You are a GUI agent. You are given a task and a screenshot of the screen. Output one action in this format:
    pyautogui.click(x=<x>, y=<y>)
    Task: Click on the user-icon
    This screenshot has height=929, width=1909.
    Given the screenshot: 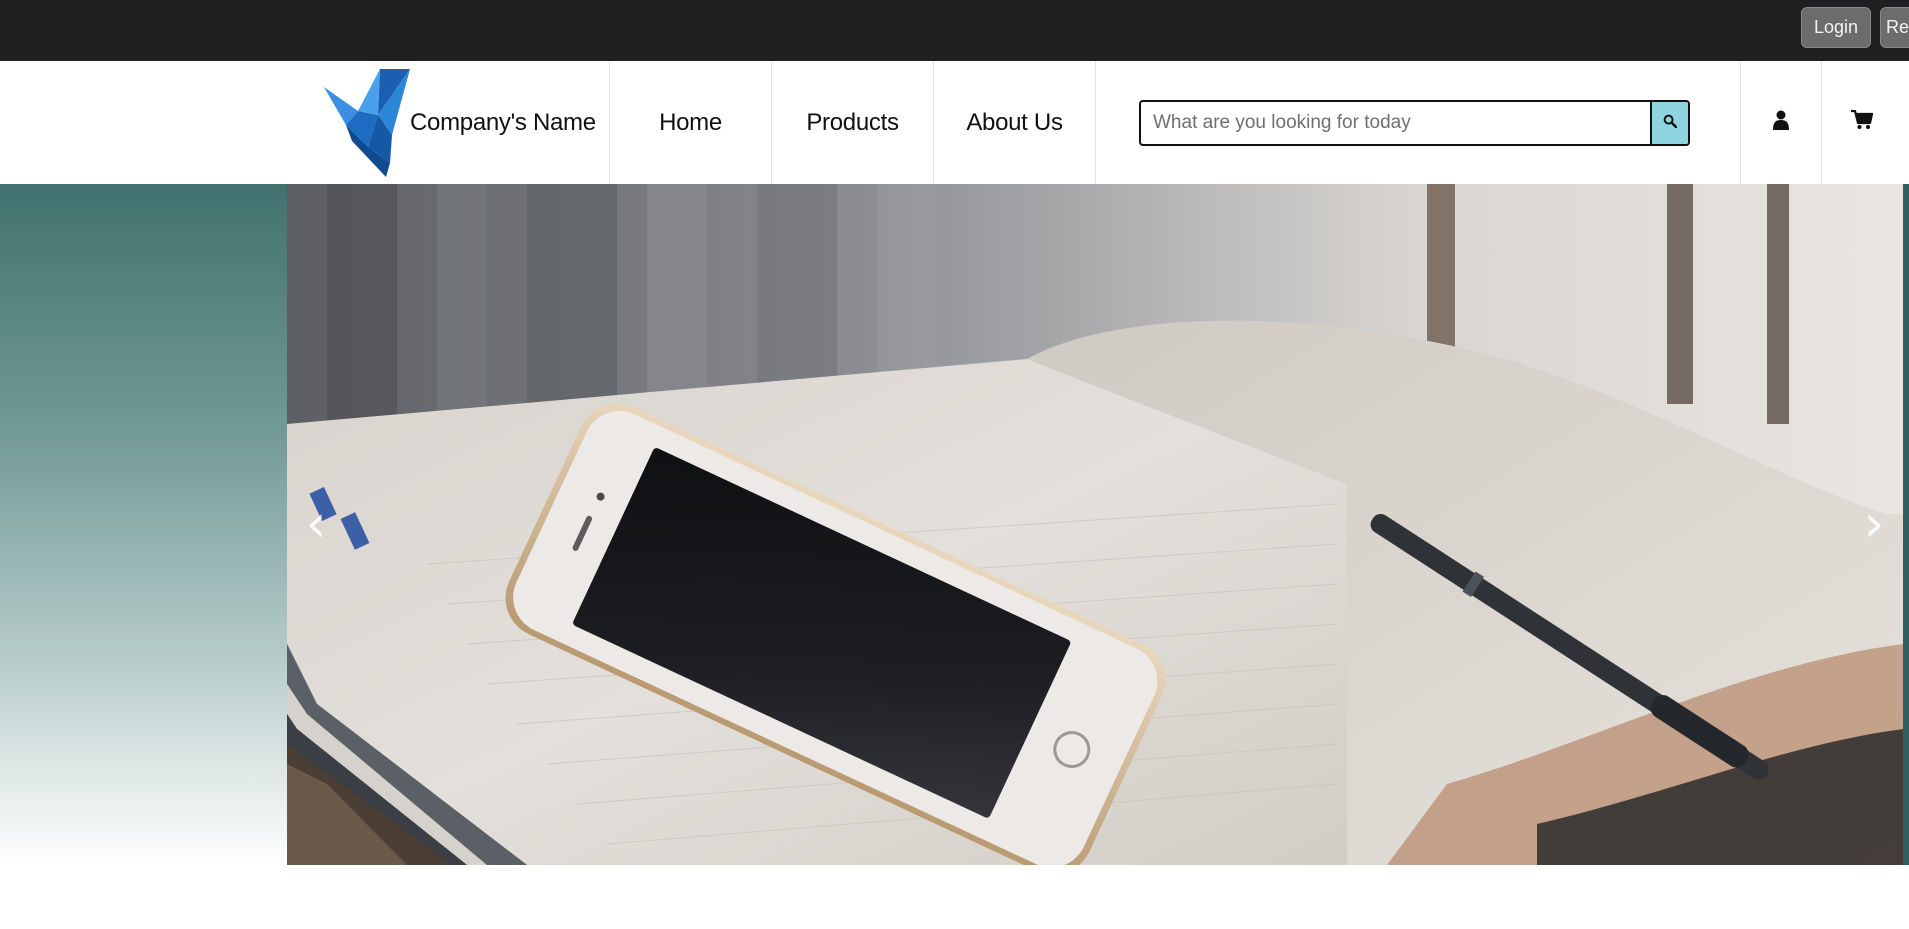 What is the action you would take?
    pyautogui.click(x=1781, y=122)
    